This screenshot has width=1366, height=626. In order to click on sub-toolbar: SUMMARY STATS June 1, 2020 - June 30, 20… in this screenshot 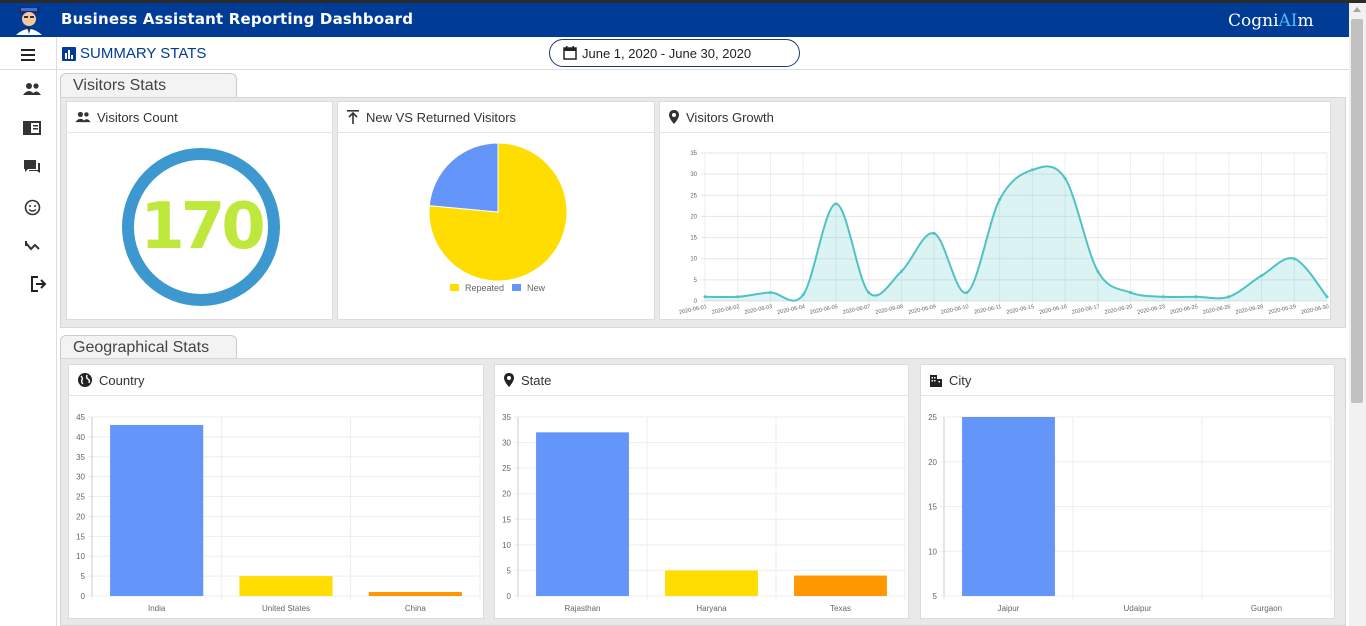, I will do `click(703, 53)`.